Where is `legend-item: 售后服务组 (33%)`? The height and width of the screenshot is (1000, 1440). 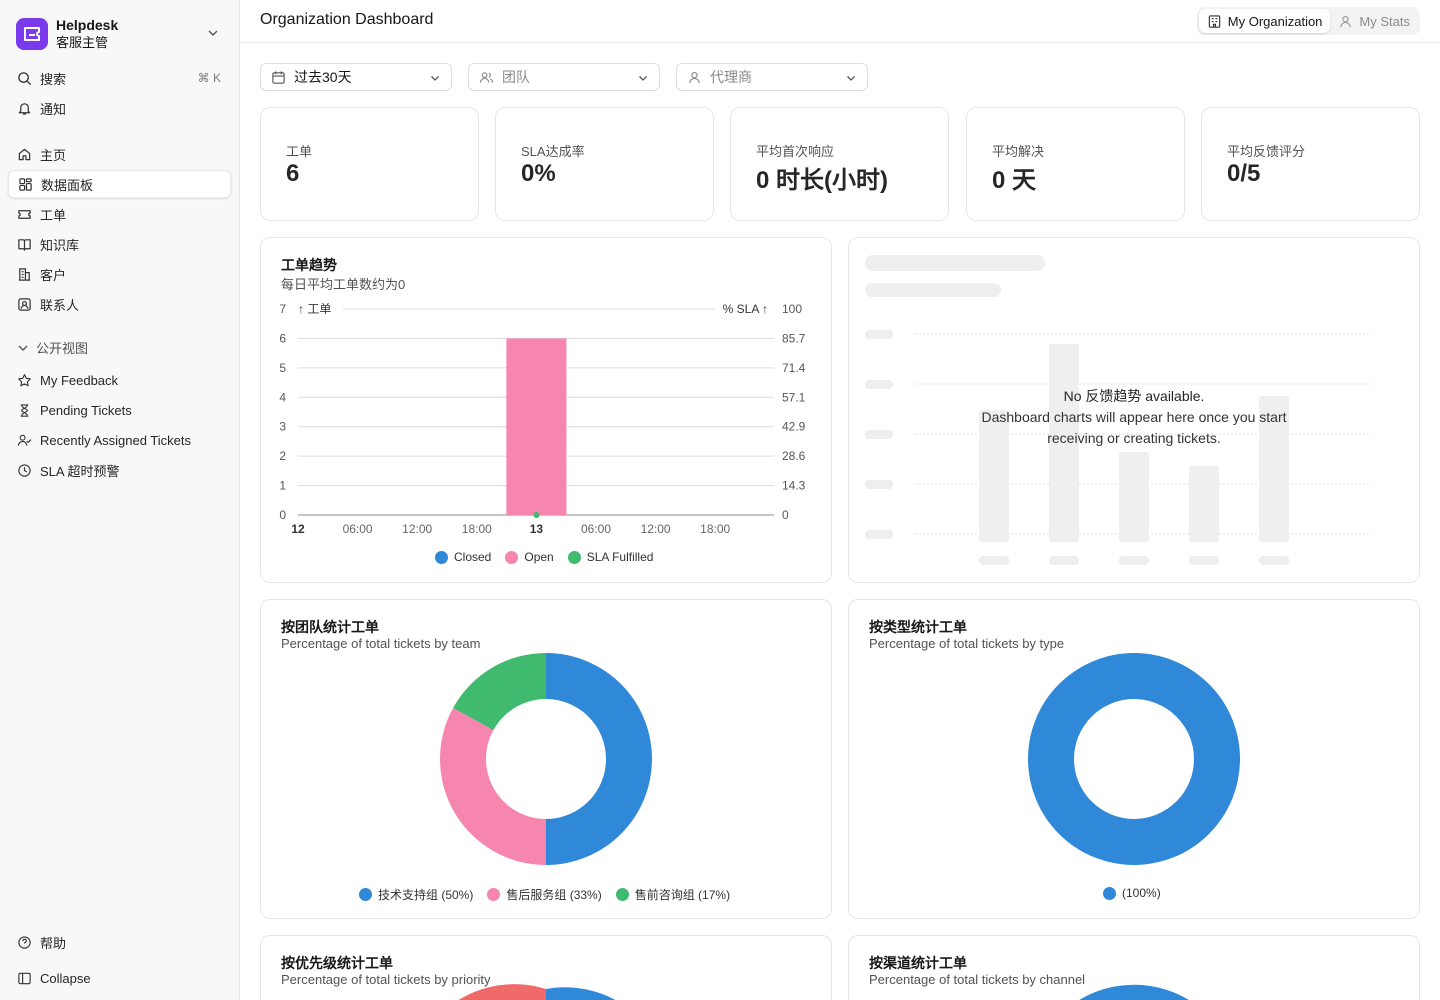
legend-item: 售后服务组 (33%) is located at coordinates (544, 894).